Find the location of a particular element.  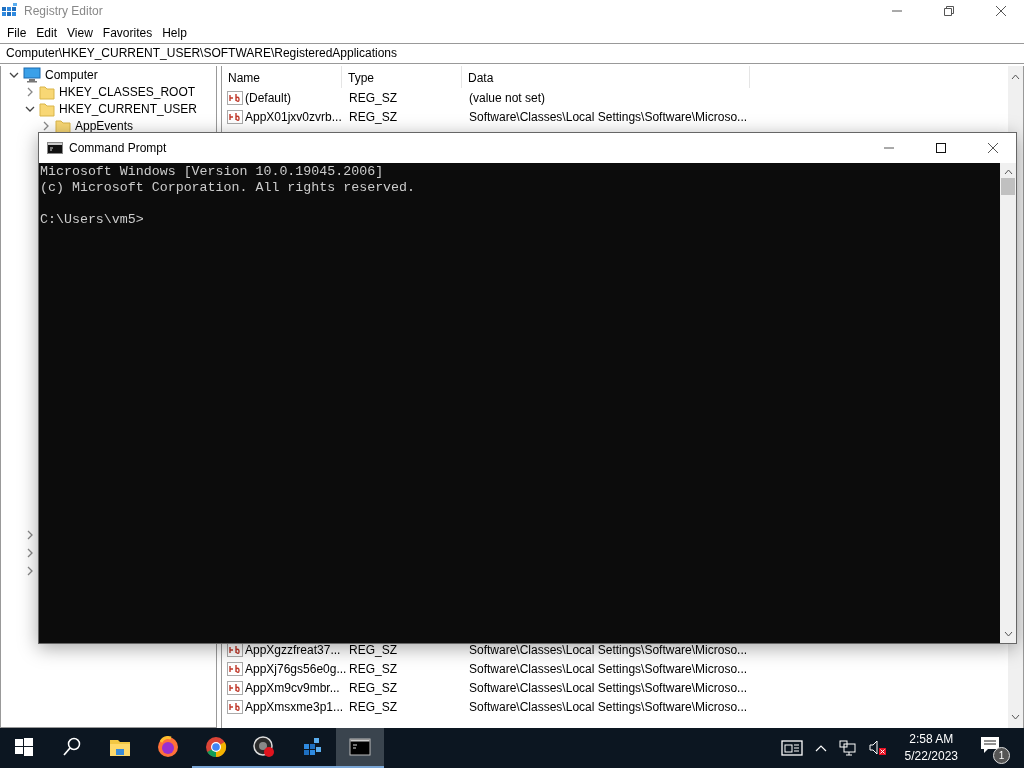

address-field: Computer\HKEY_CURRENT_USER\SOFTWARE\RegisteredApplications is located at coordinates (512, 53).